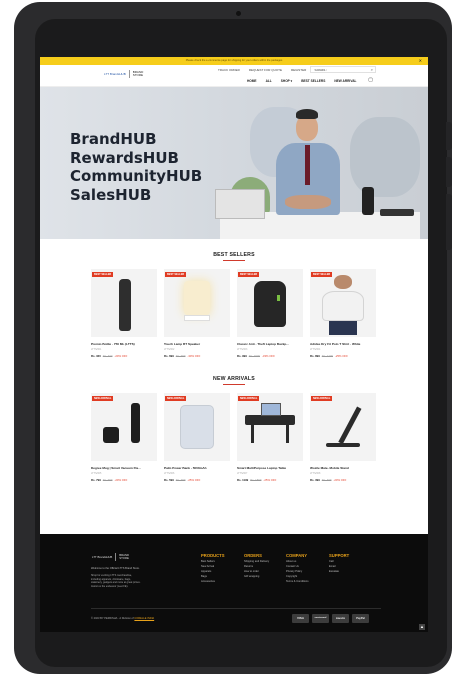 Image resolution: width=458 pixels, height=677 pixels. Describe the element at coordinates (343, 468) in the screenshot. I see `product-name: Wozile Mate- Mobile Stand` at that location.